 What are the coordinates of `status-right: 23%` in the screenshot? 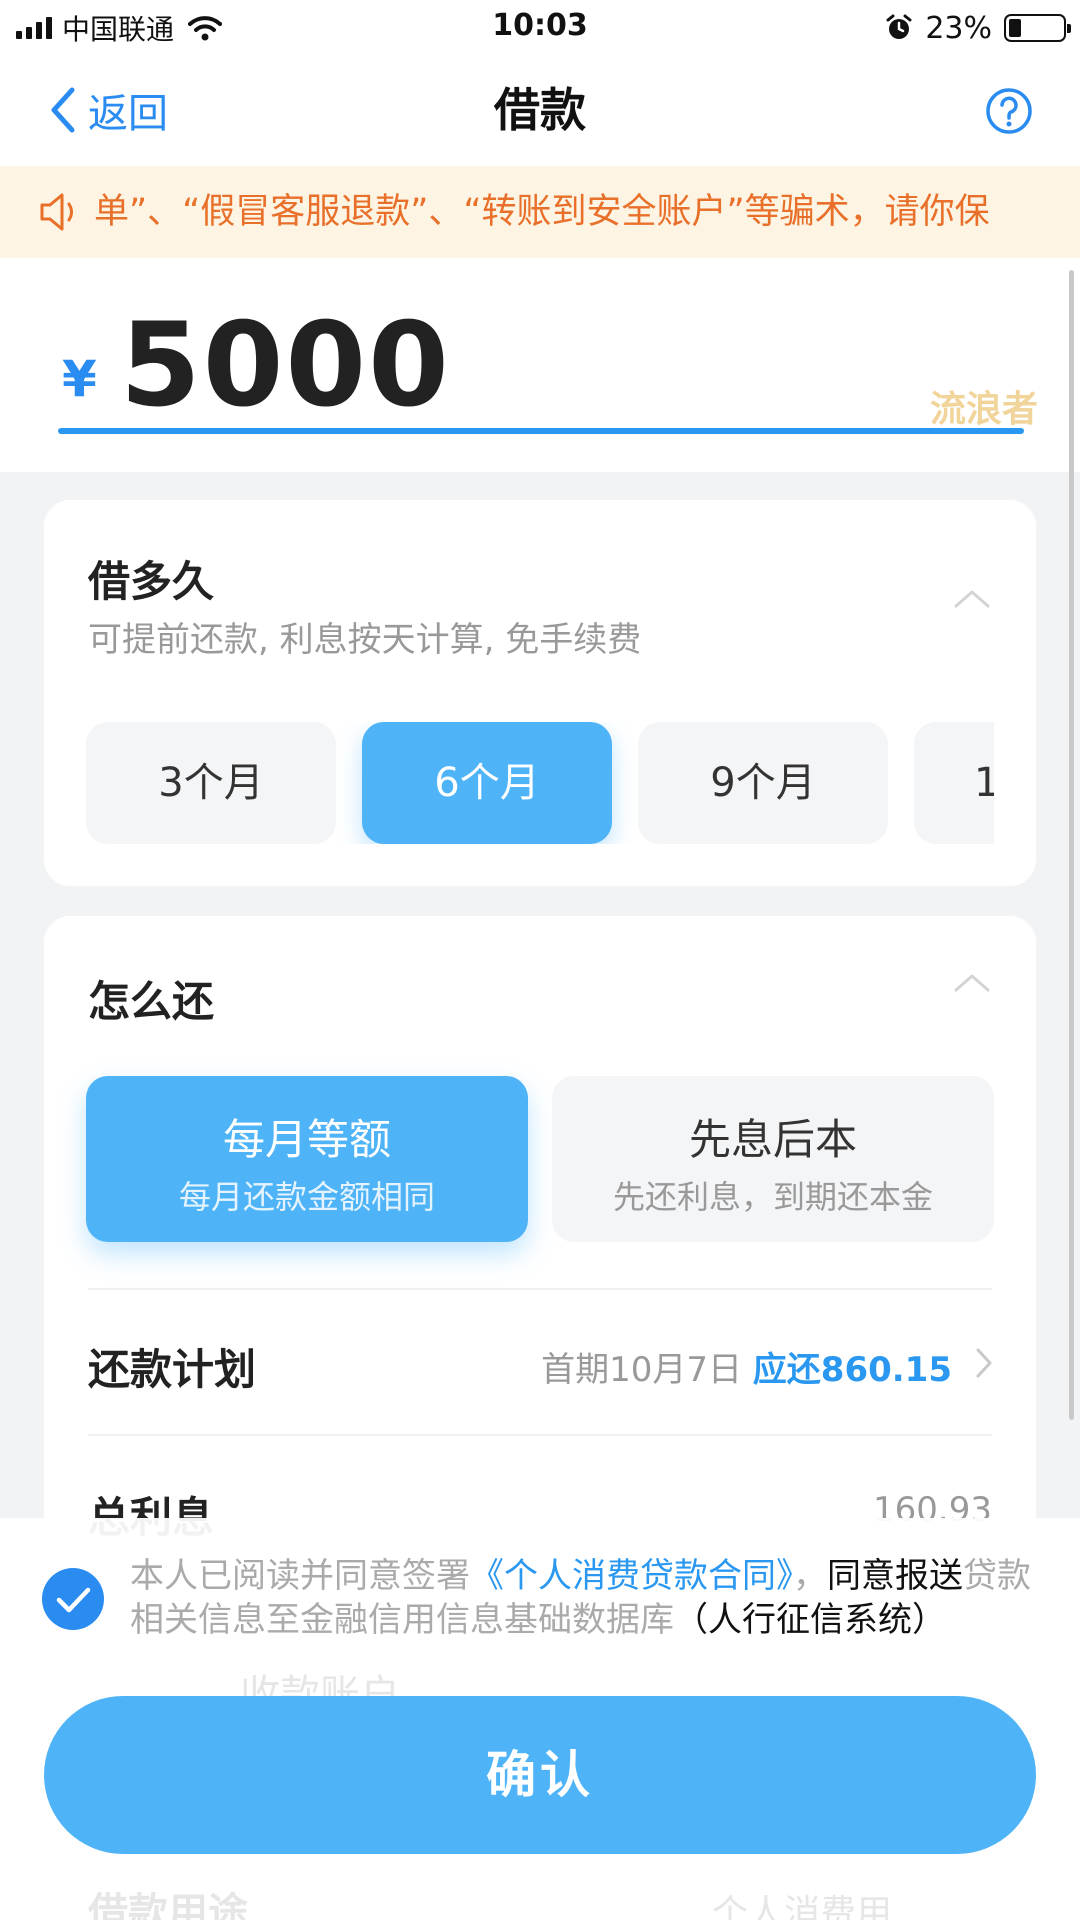 It's located at (978, 28).